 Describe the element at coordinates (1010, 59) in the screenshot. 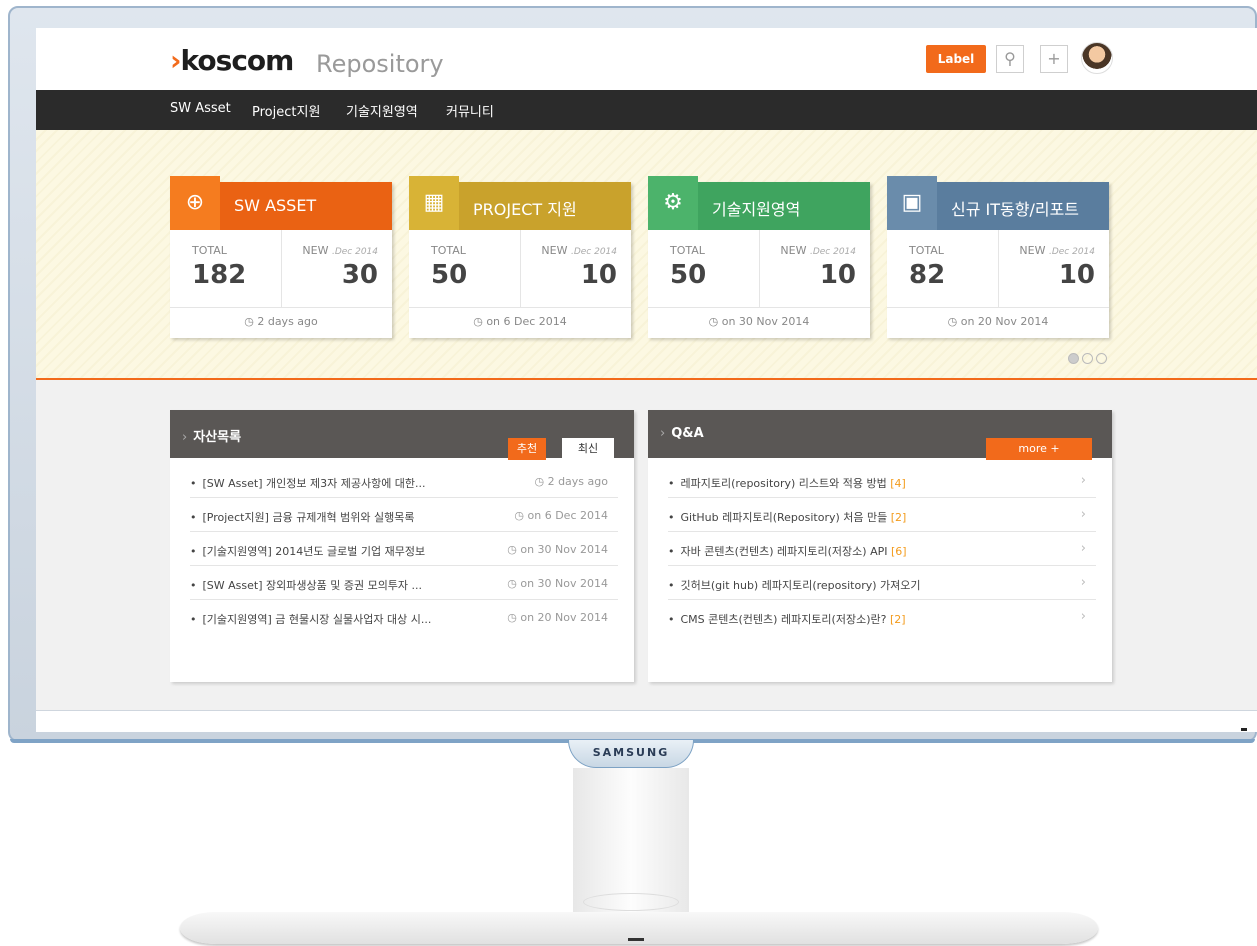

I see `search-icon: ⚲` at that location.